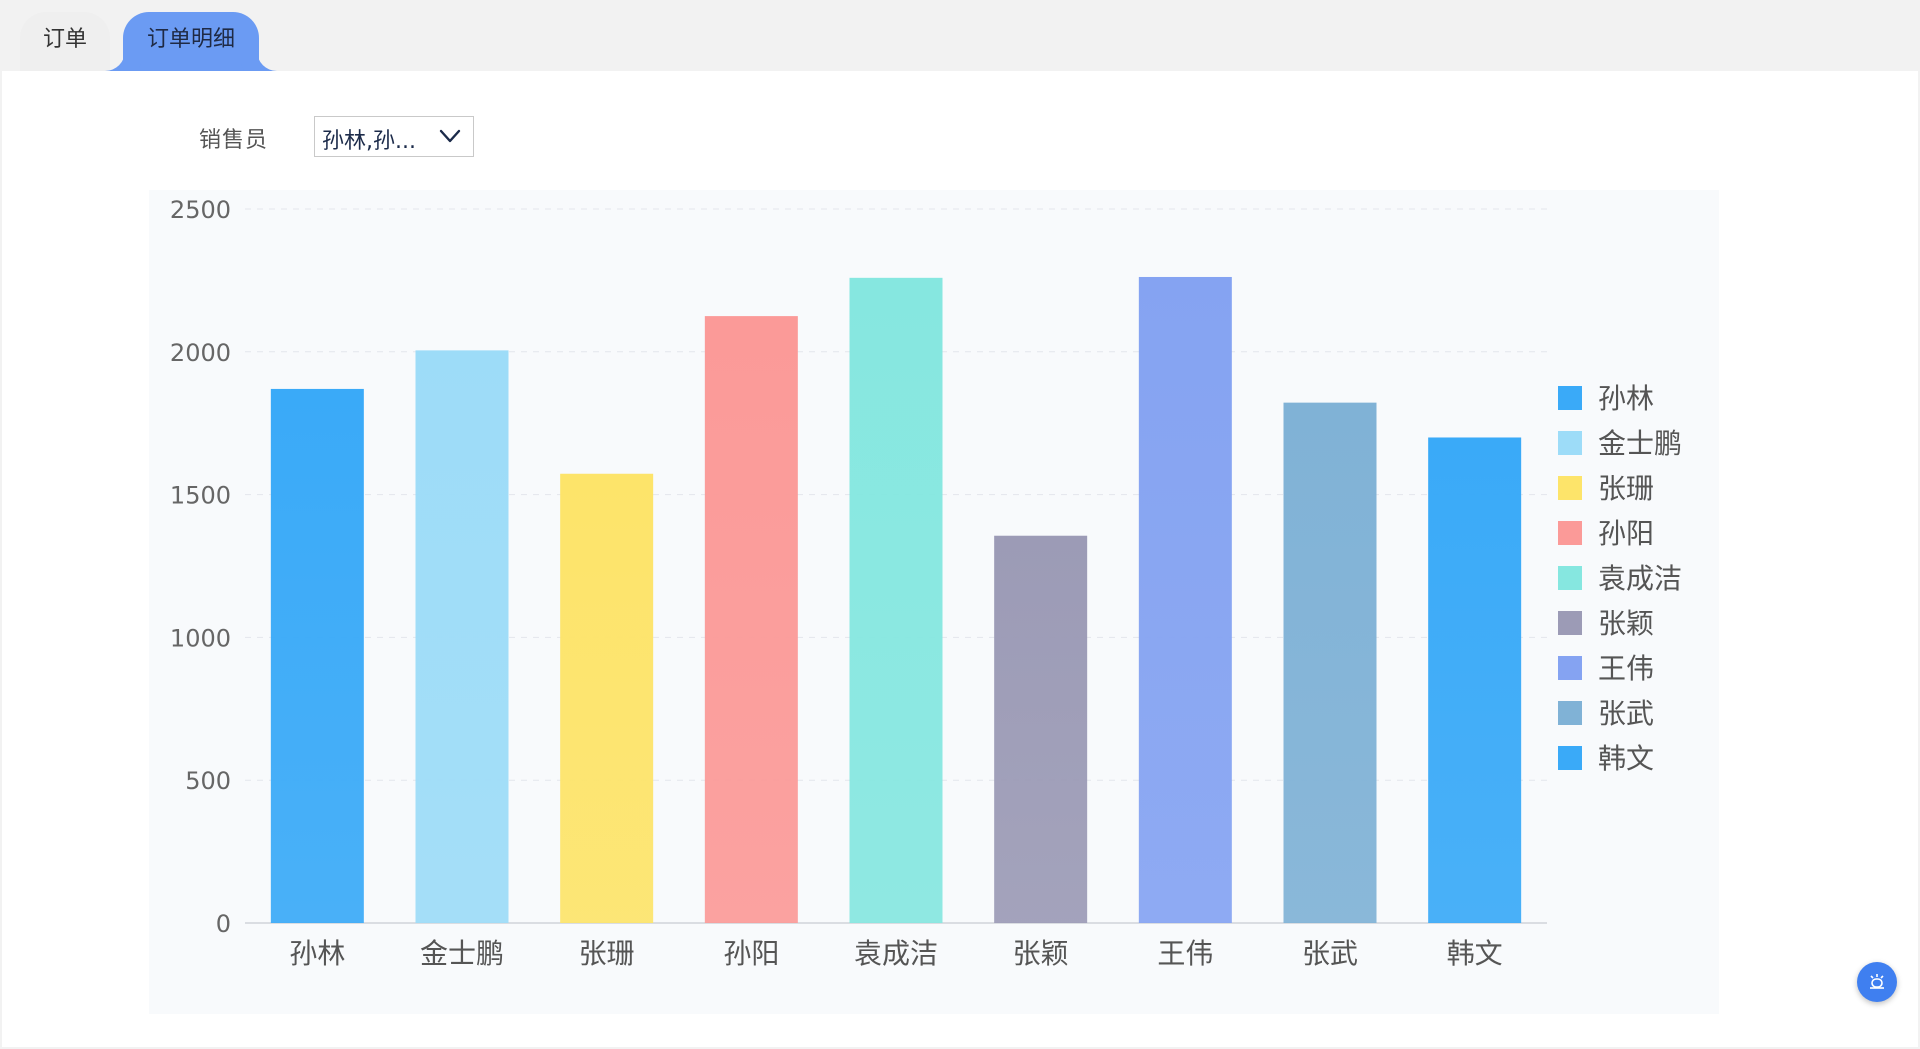 This screenshot has height=1049, width=1920. I want to click on alarm-icon, so click(1877, 981).